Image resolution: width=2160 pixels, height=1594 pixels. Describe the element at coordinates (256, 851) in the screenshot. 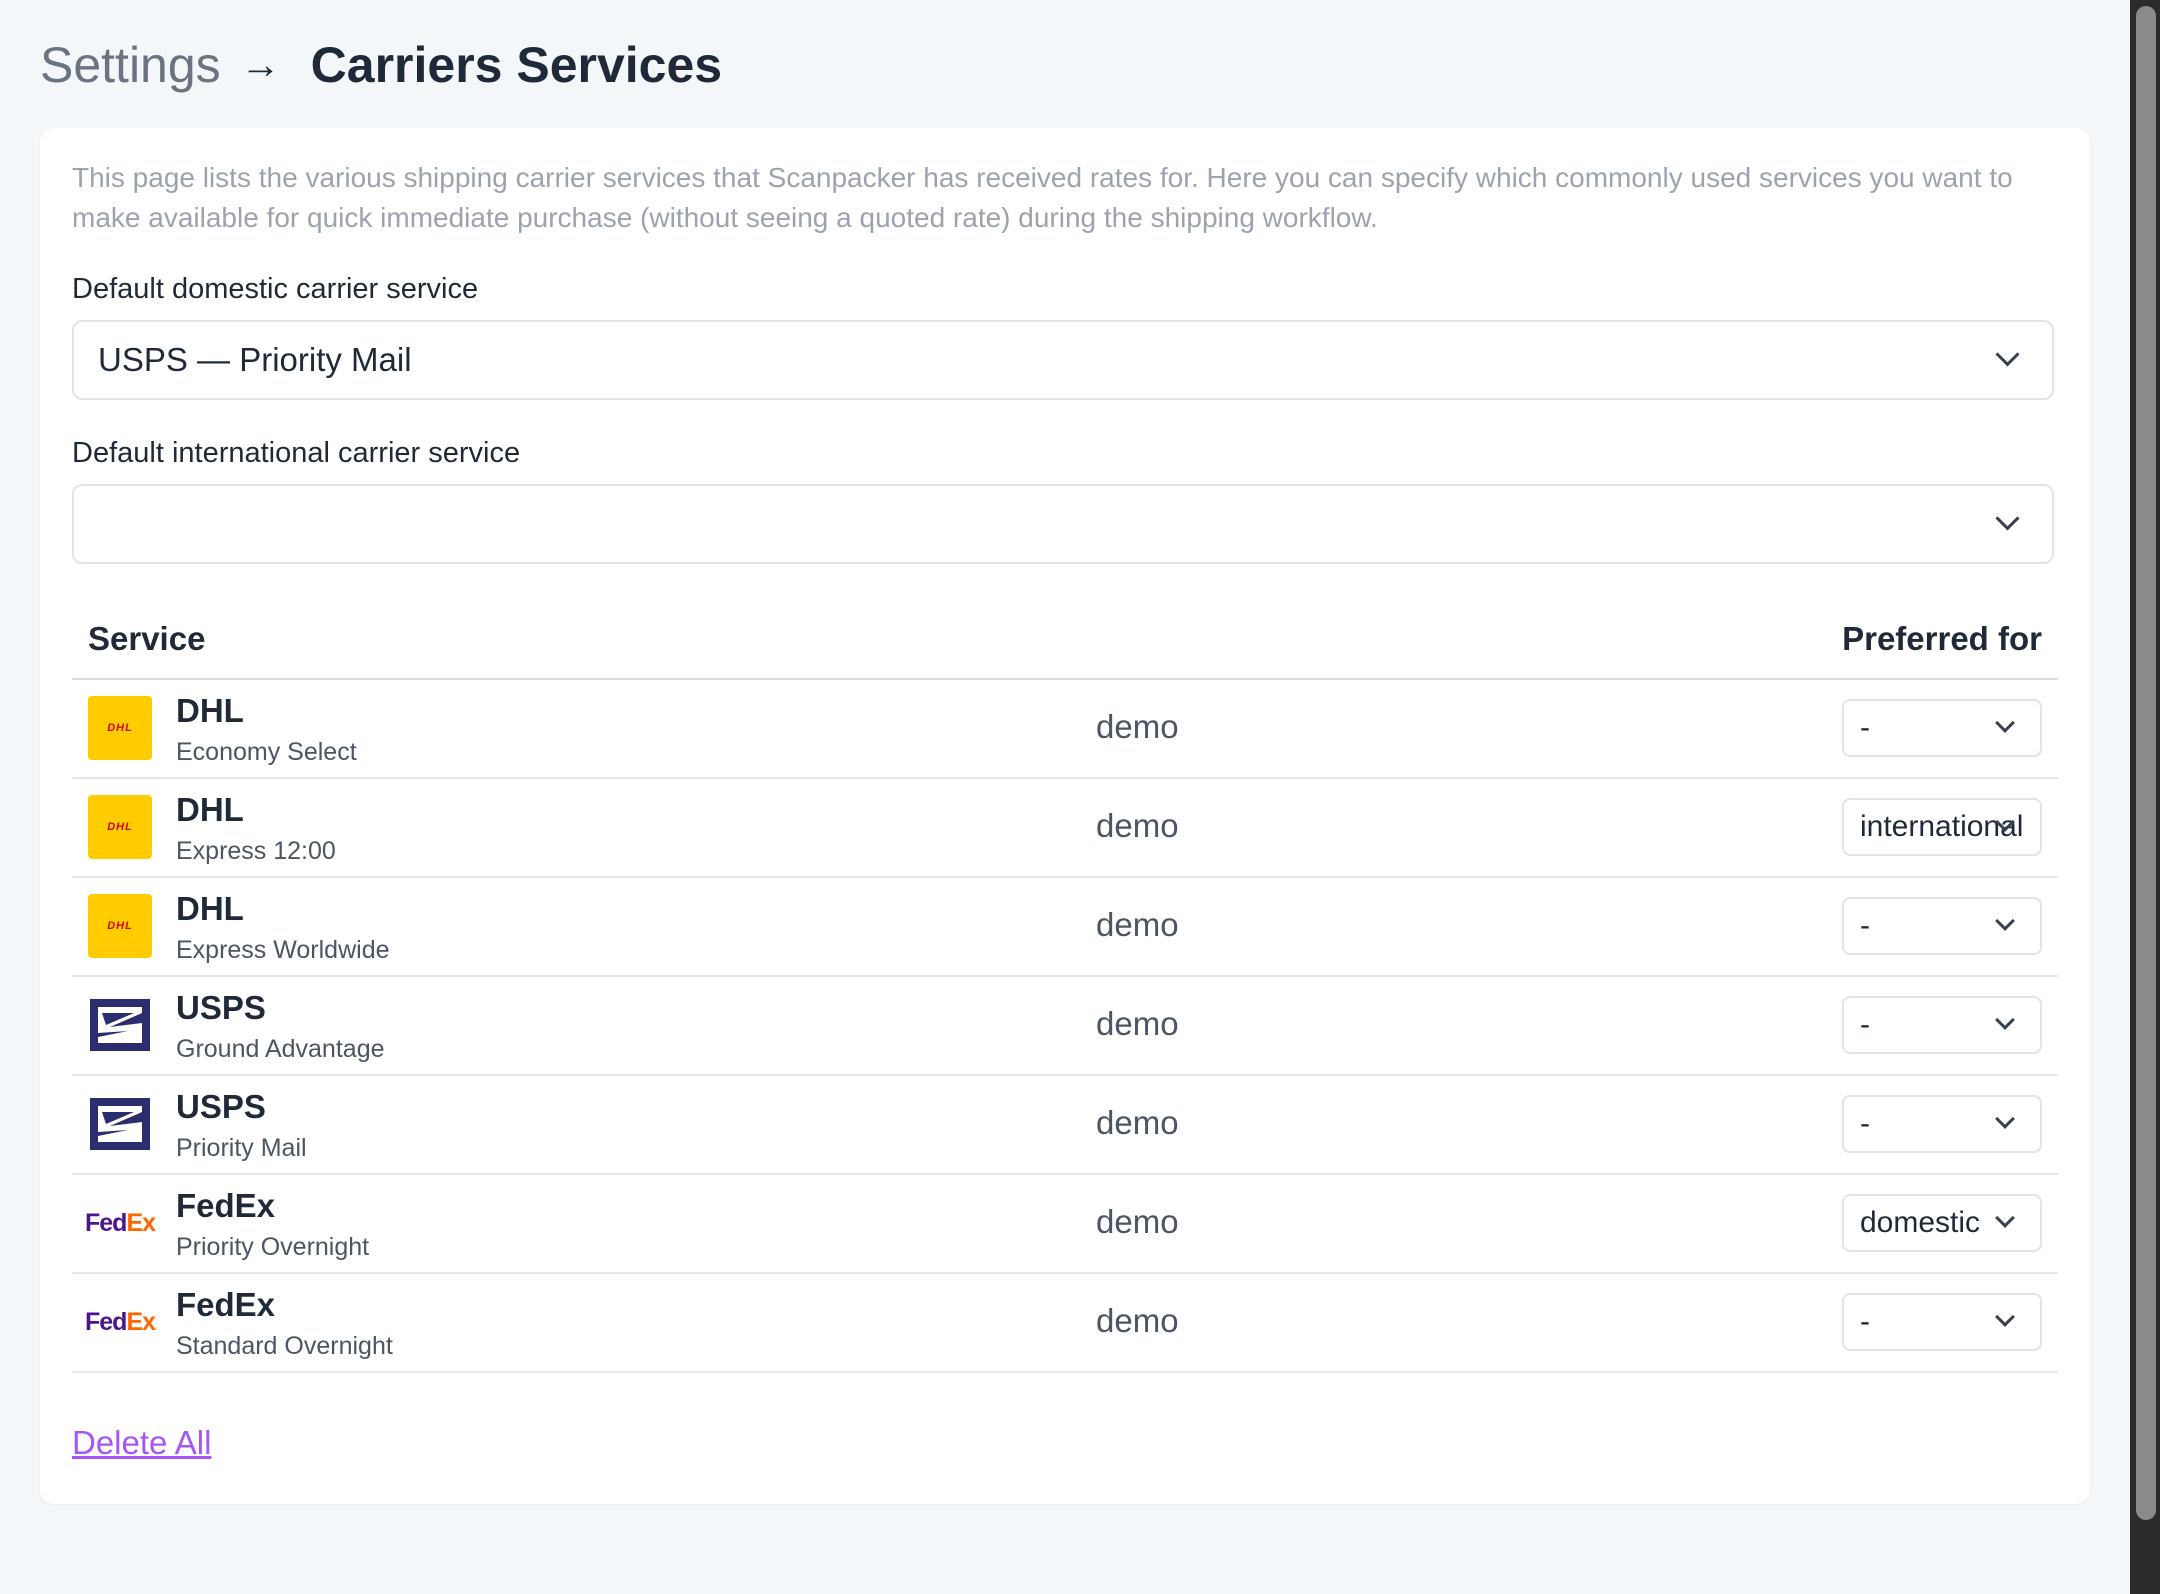

I see `service-name: Express 12:00` at that location.